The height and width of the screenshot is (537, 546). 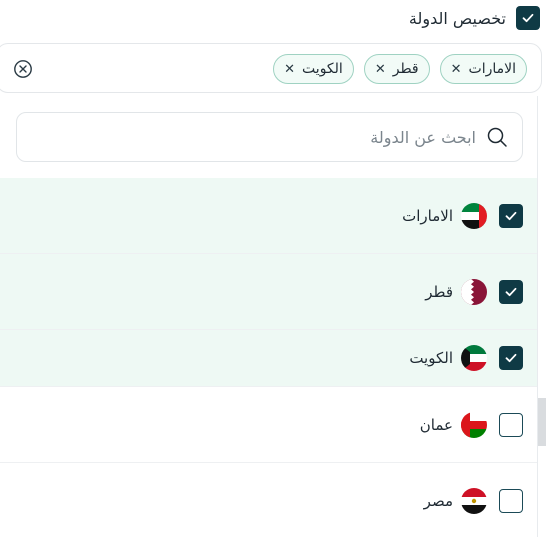 I want to click on kuwait-flag-icon, so click(x=474, y=358).